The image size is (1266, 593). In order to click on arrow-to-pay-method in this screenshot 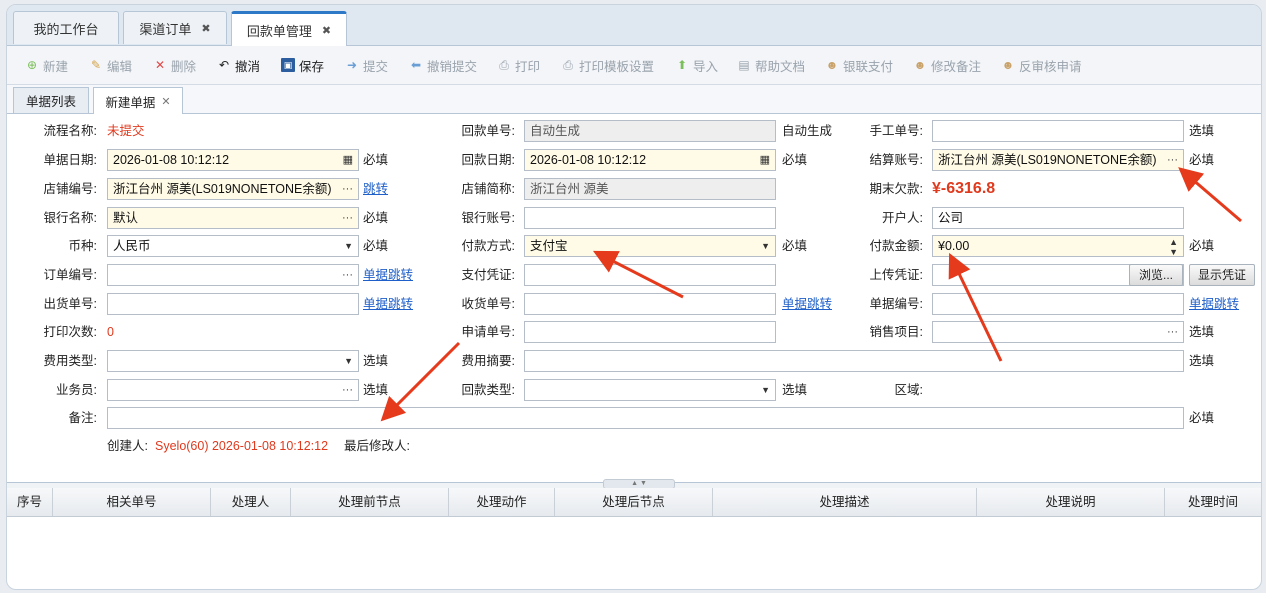, I will do `click(638, 274)`.